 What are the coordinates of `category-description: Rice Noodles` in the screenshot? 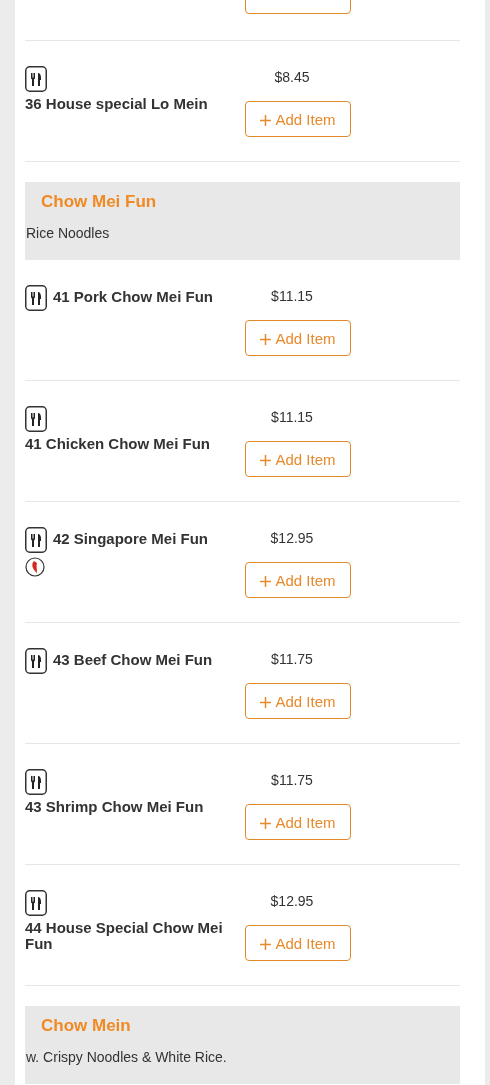 It's located at (68, 233).